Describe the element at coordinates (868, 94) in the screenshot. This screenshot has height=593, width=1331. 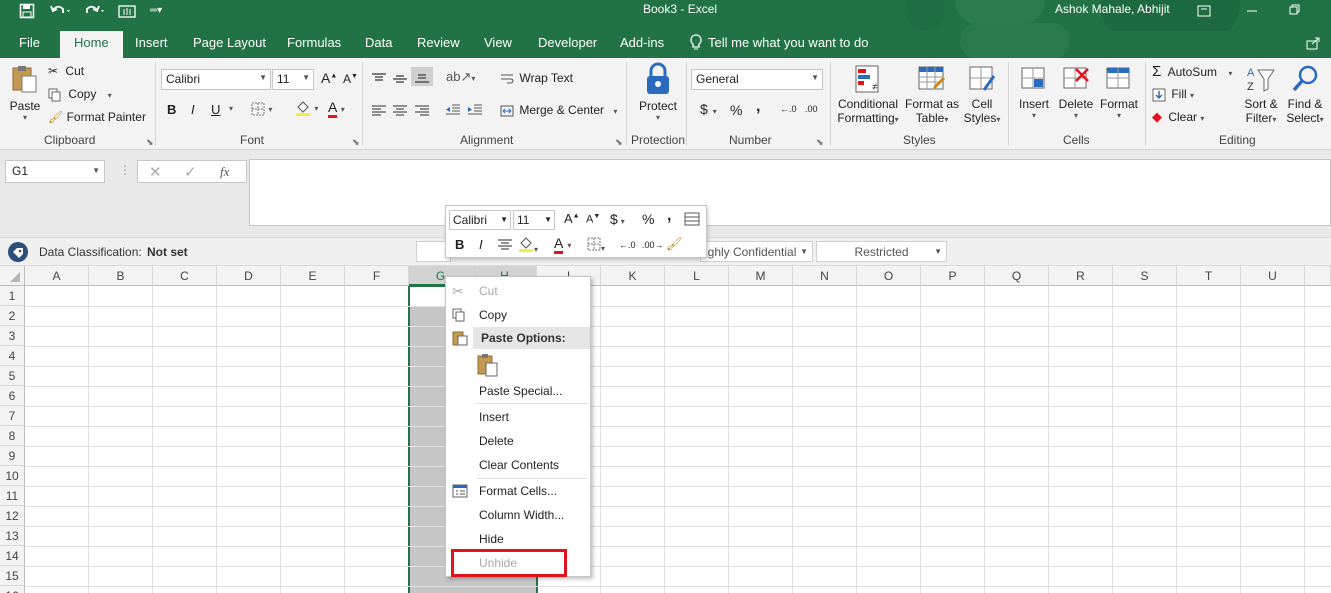
I see `conditional-formatting-button: ≠ Conditional Formatting▾` at that location.